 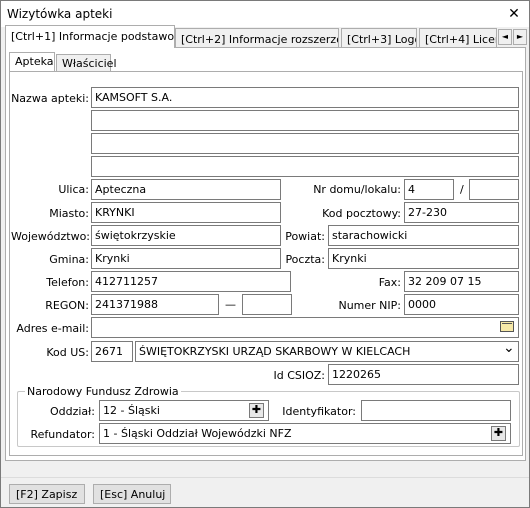 I want to click on nazwa-input-1: KAMSOFT S.A., so click(x=305, y=97).